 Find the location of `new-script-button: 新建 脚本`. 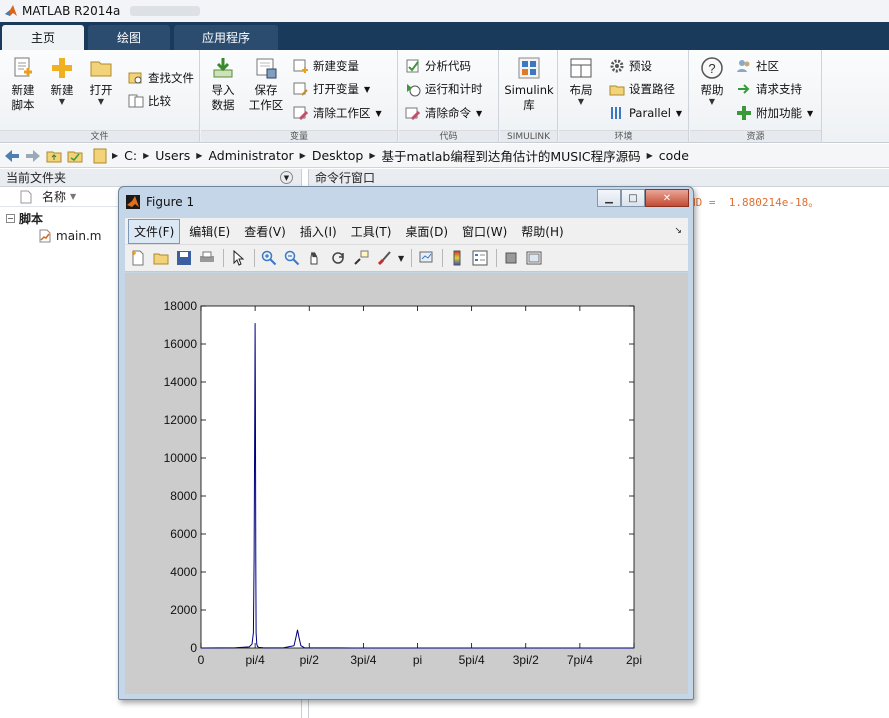

new-script-button: 新建 脚本 is located at coordinates (23, 84).